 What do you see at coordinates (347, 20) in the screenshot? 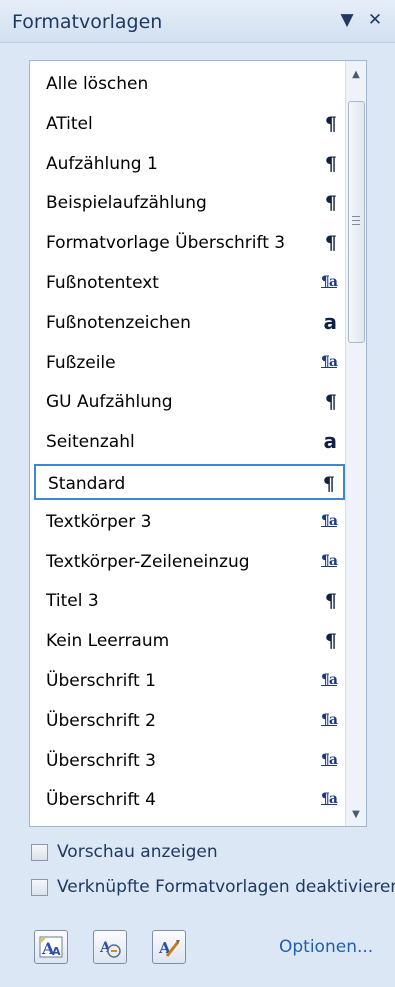
I see `chevron-down-icon: ▼` at bounding box center [347, 20].